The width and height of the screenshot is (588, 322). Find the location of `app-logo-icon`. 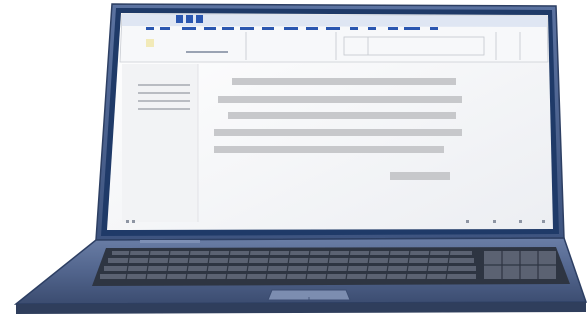

app-logo-icon is located at coordinates (150, 43).